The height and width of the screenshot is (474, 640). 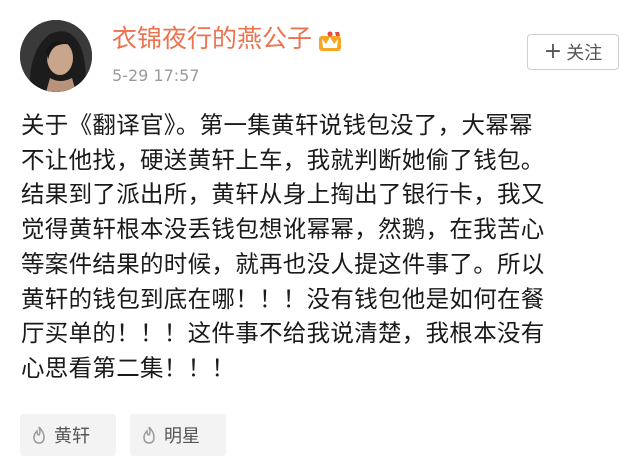 I want to click on avatar, so click(x=56, y=56).